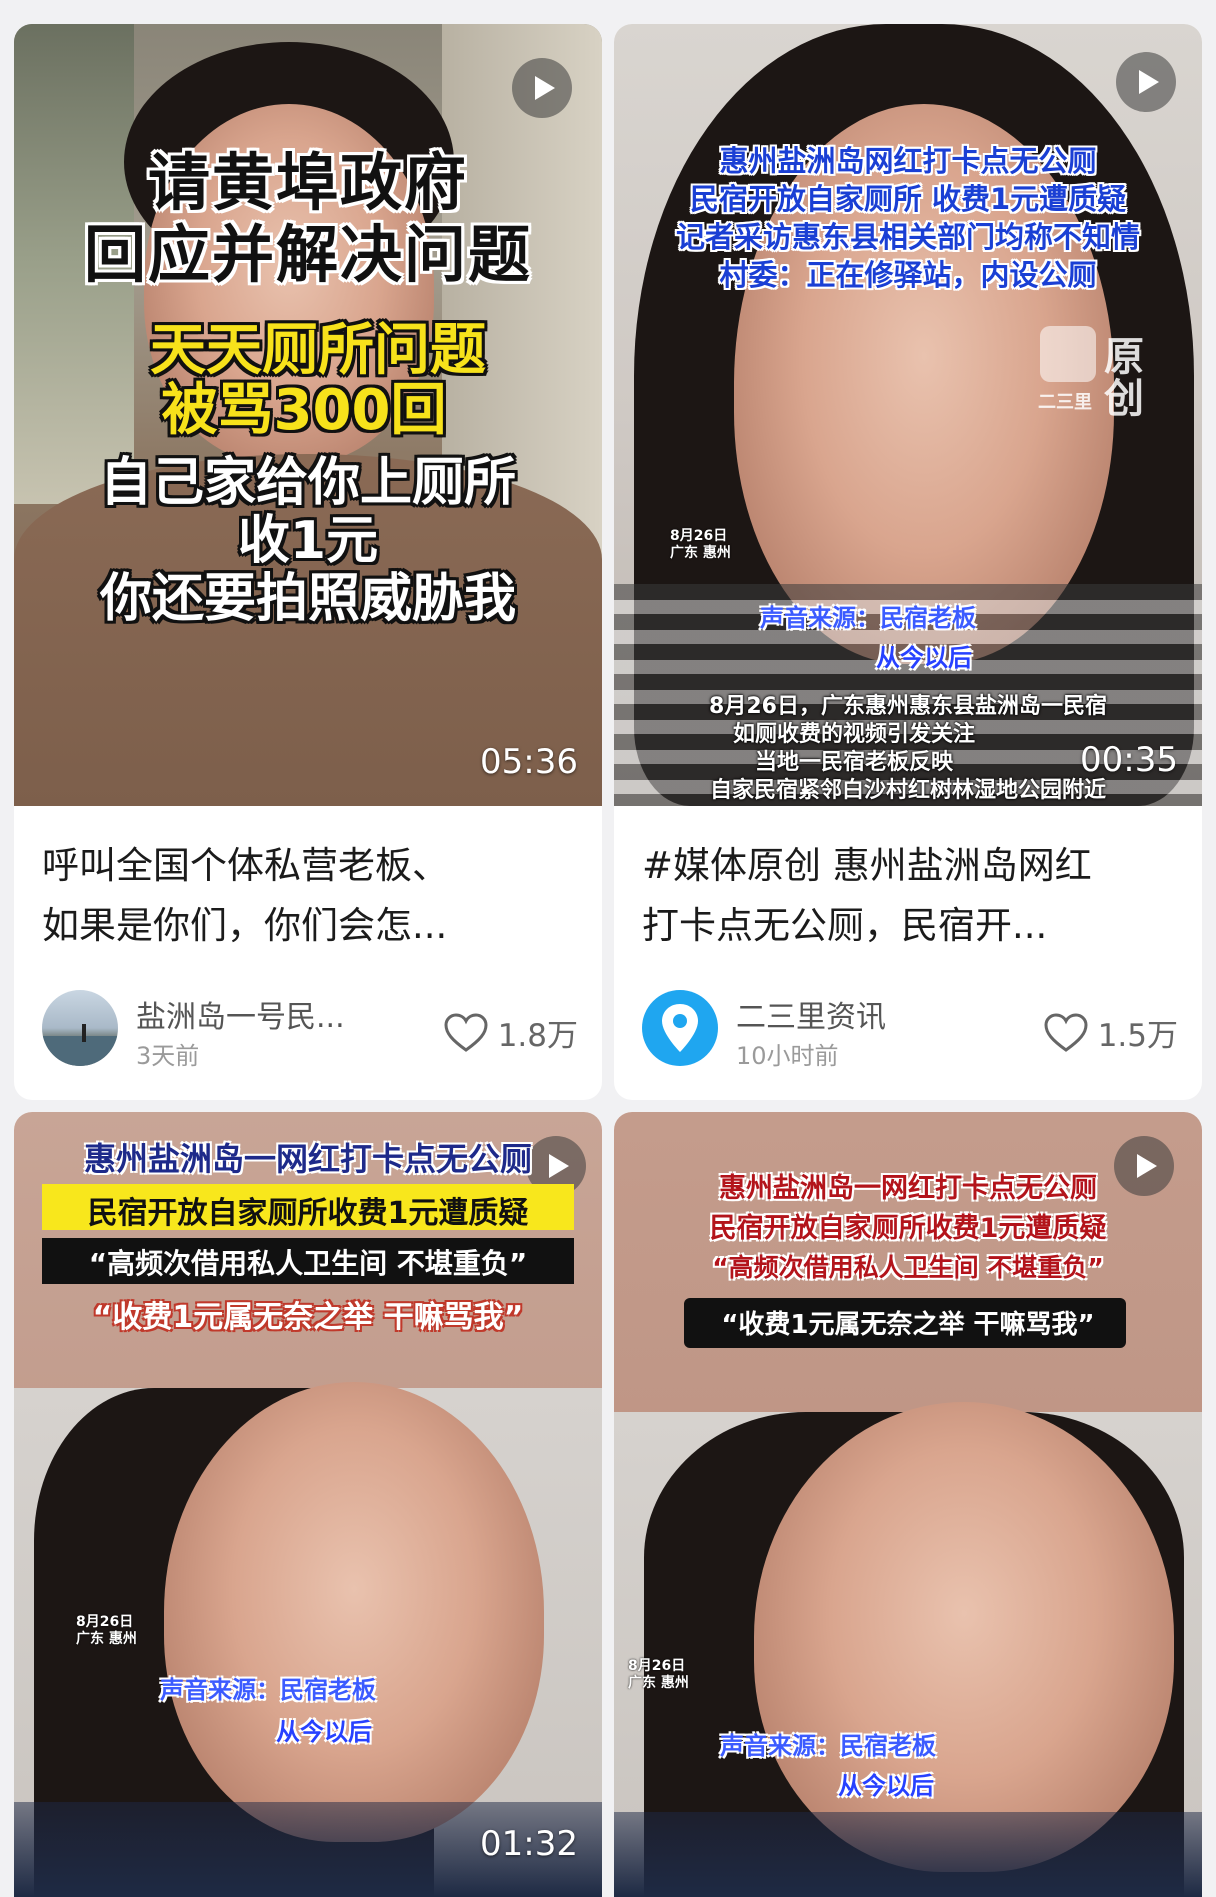  Describe the element at coordinates (537, 1036) in the screenshot. I see `like-count: 1.8万` at that location.